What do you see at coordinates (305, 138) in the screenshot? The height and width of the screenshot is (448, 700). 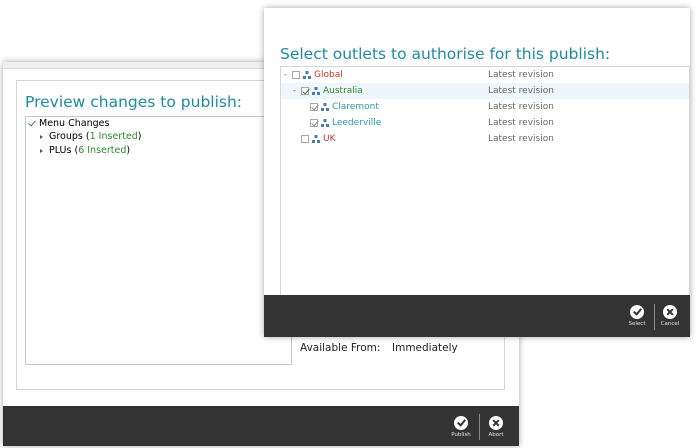 I see `outlet-checkbox-uk` at bounding box center [305, 138].